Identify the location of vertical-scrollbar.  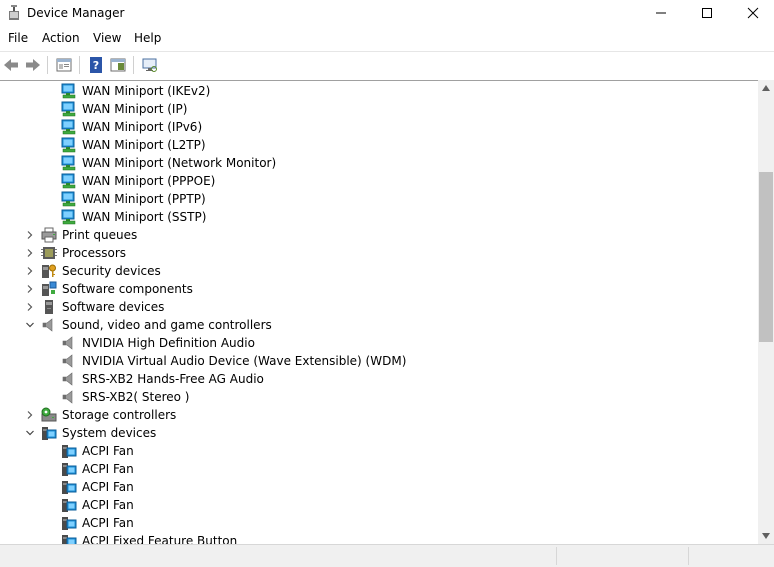
(766, 312).